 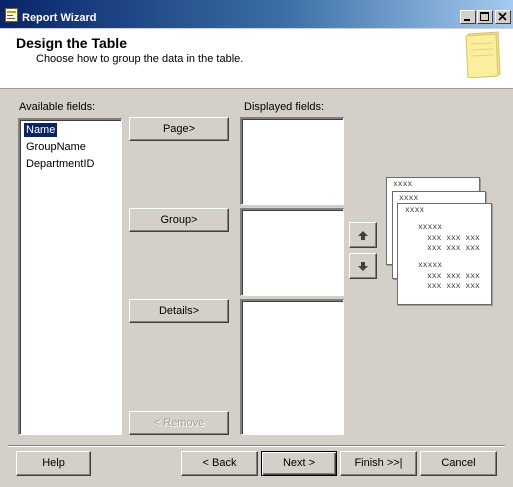 I want to click on list-item: GroupName, so click(x=56, y=147).